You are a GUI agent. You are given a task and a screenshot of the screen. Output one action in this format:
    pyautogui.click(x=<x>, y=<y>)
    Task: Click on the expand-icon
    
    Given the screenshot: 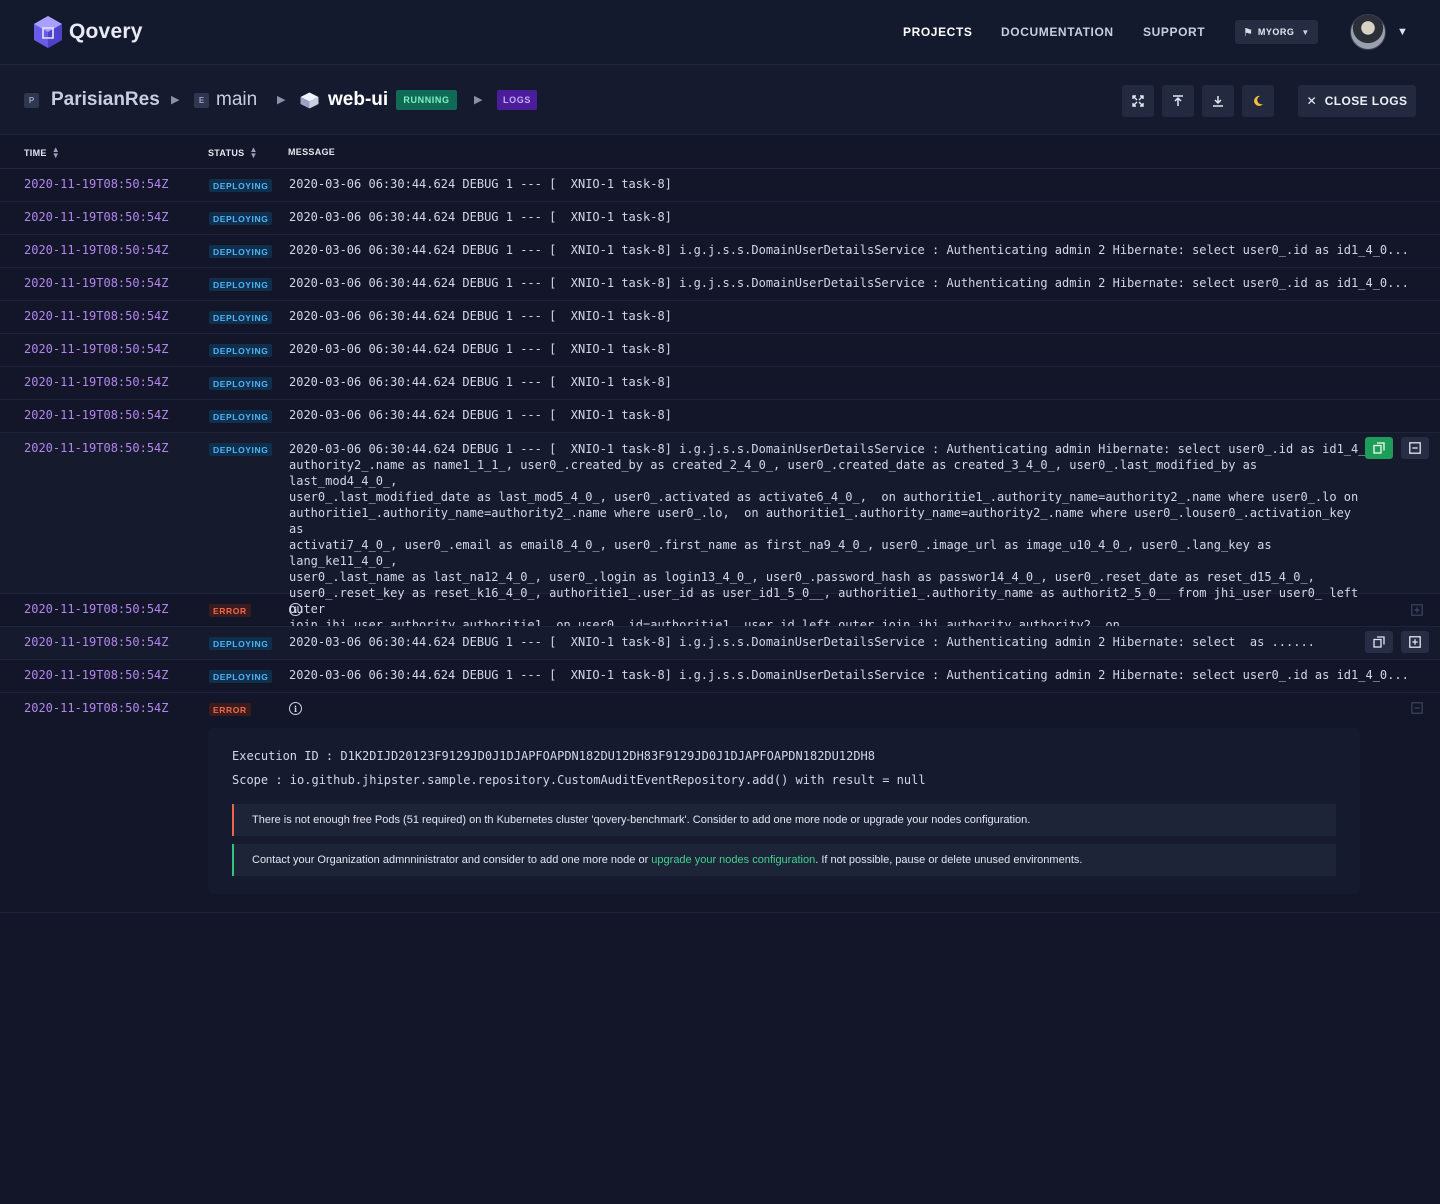 What is the action you would take?
    pyautogui.click(x=1138, y=101)
    